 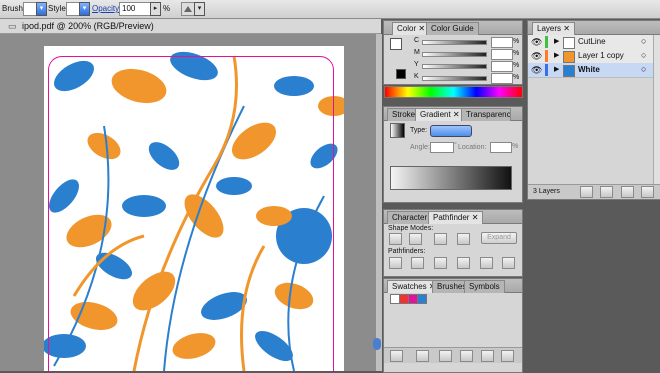 What do you see at coordinates (84, 9) in the screenshot?
I see `style-dropdown: ▾` at bounding box center [84, 9].